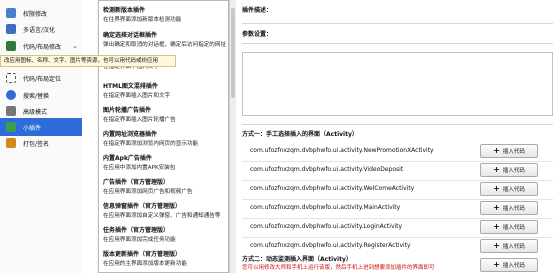 This screenshot has height=273, width=553. Describe the element at coordinates (145, 264) in the screenshot. I see `menu-item-desc: 在应用的主界面添加版本更新功能` at that location.